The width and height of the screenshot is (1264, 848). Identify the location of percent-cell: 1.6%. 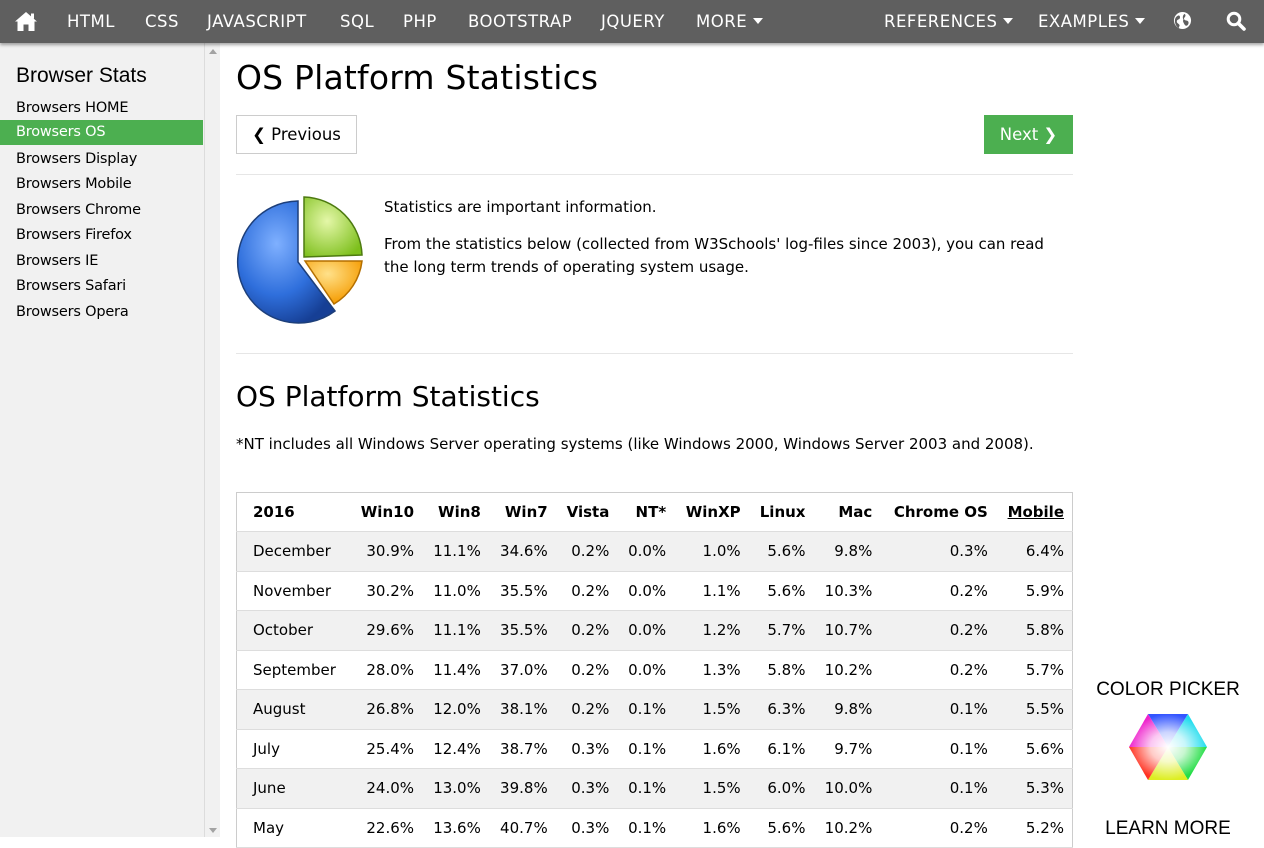
(711, 749).